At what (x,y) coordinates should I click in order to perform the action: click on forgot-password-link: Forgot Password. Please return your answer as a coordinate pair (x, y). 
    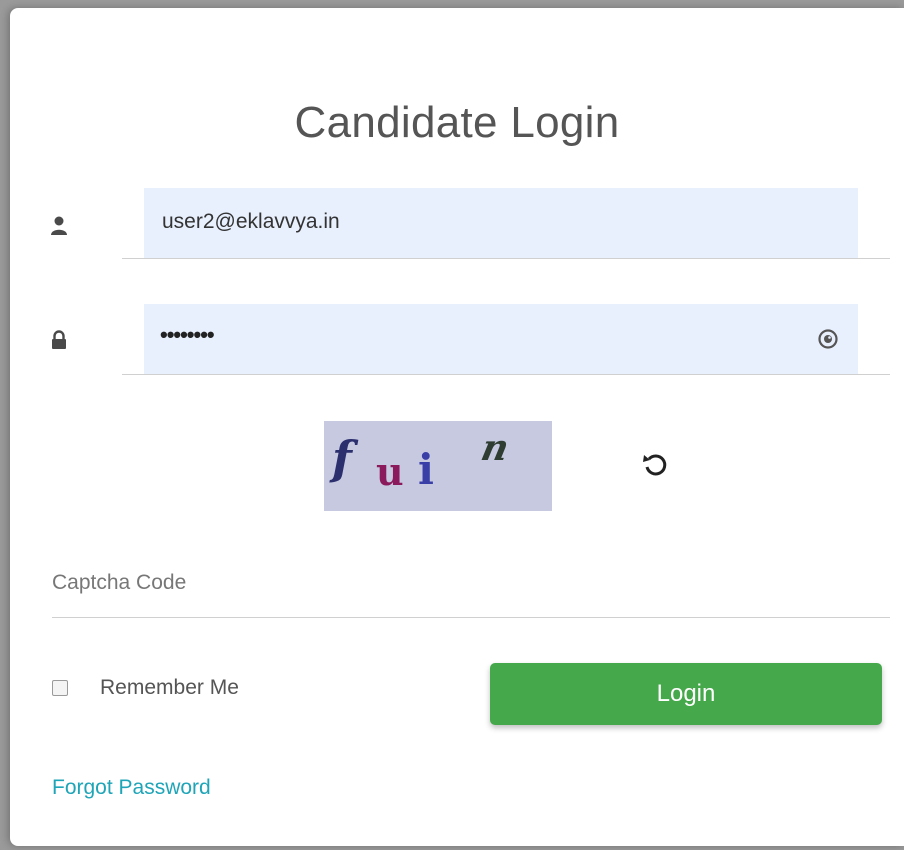
    Looking at the image, I should click on (131, 788).